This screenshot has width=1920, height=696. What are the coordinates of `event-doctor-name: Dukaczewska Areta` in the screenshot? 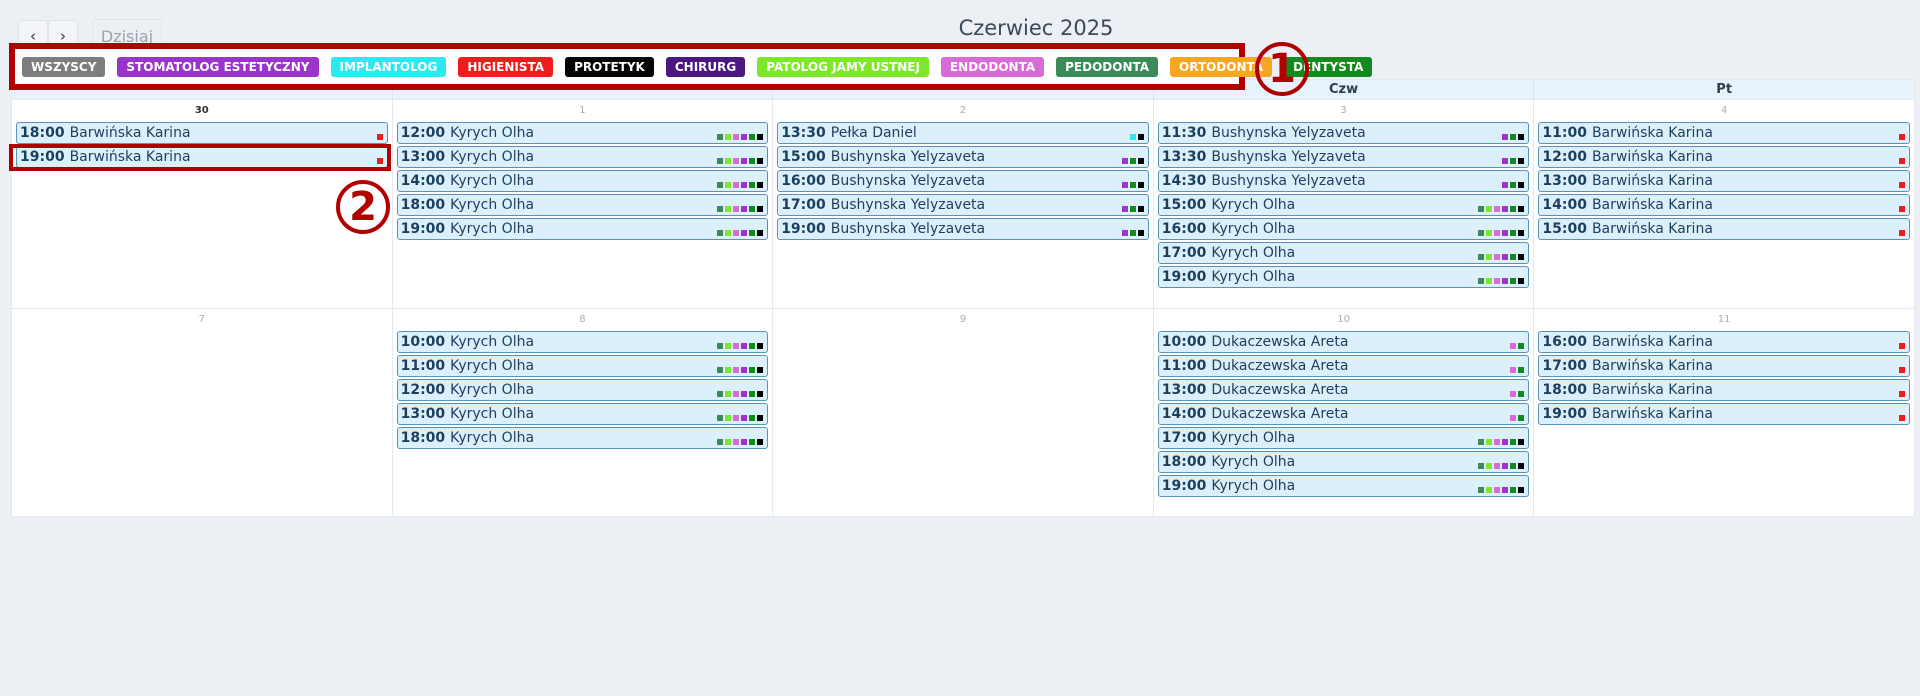 It's located at (1280, 414).